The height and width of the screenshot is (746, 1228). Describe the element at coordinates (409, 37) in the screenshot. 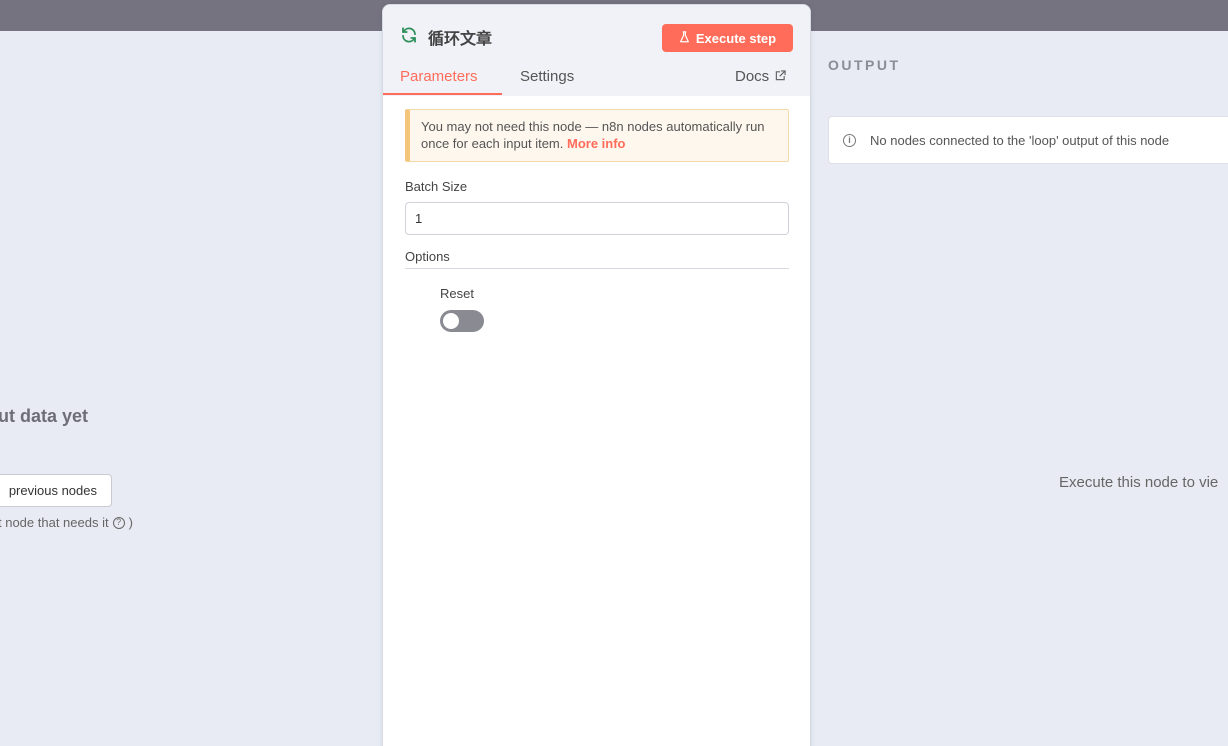

I see `loop-icon` at that location.